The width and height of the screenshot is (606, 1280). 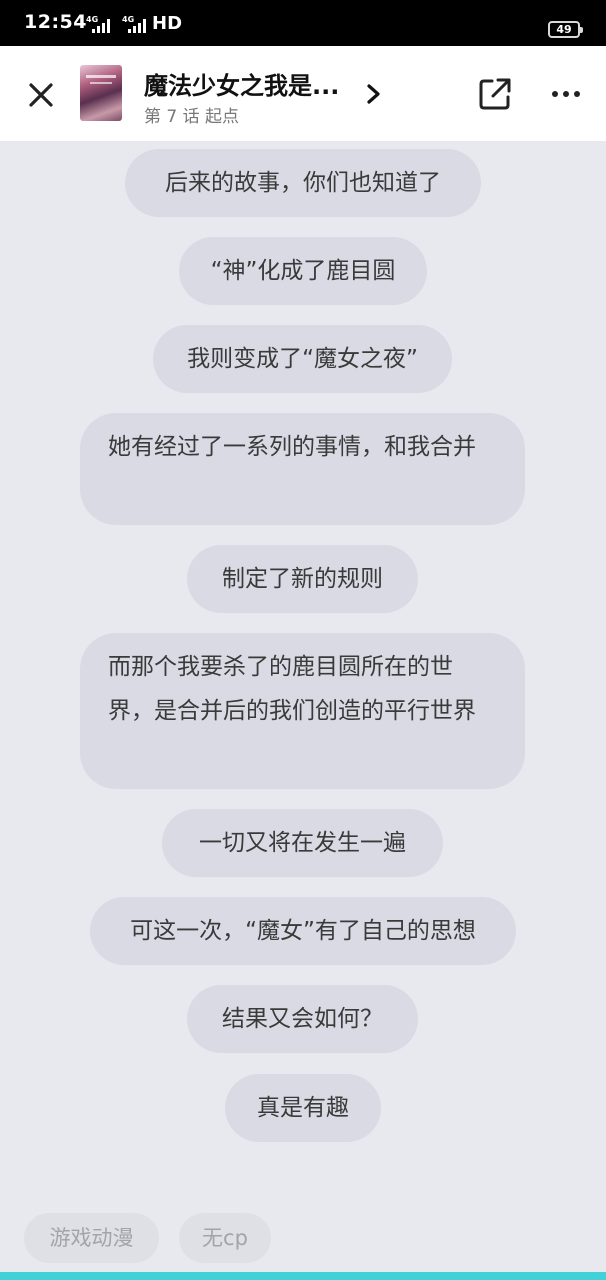 I want to click on tag-chip: 游戏动漫, so click(x=91, y=1238).